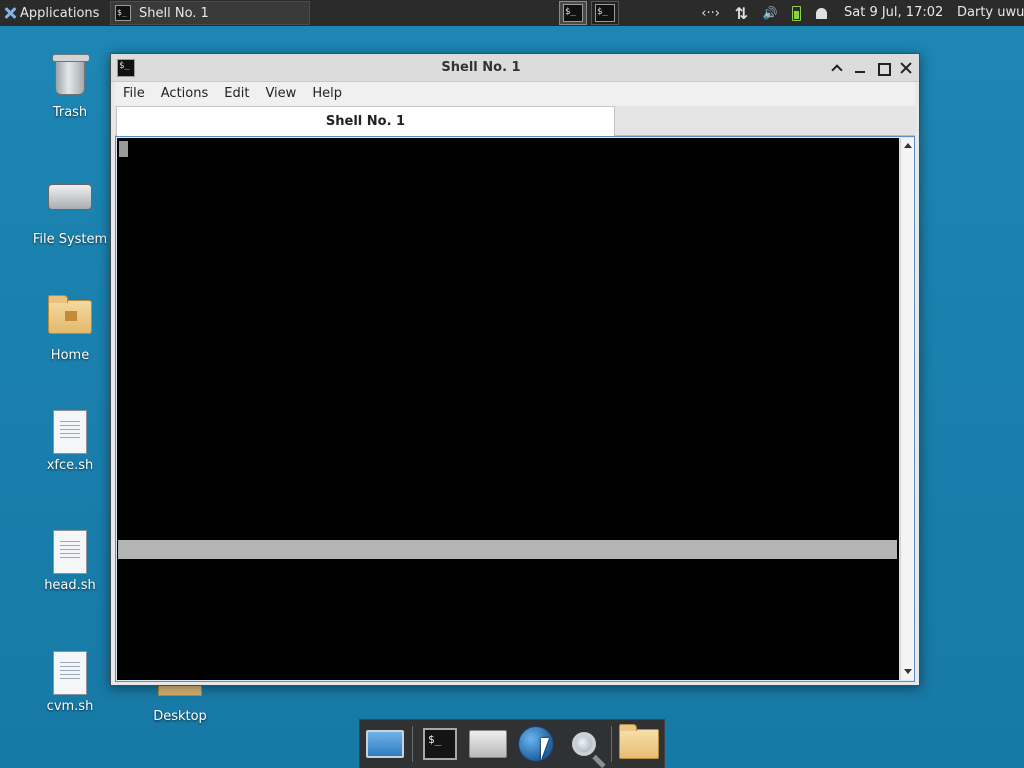  I want to click on home-folder-icon, so click(70, 314).